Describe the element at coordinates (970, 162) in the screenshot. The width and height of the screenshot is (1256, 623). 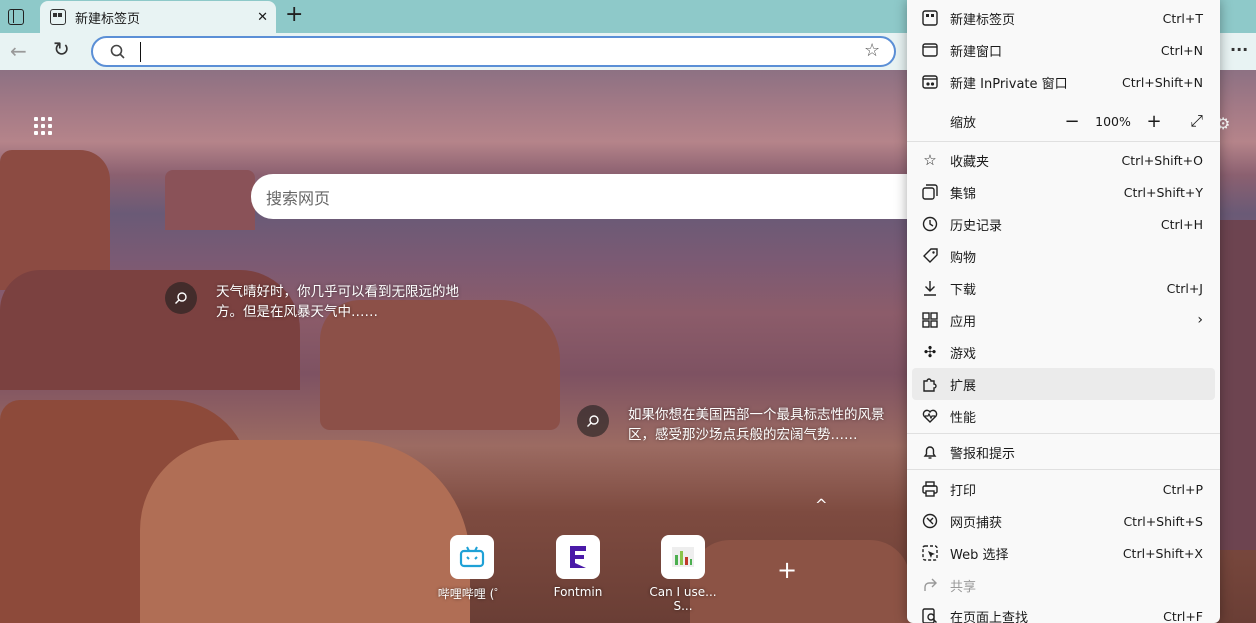
I see `menu-item-label: 收藏夹` at that location.